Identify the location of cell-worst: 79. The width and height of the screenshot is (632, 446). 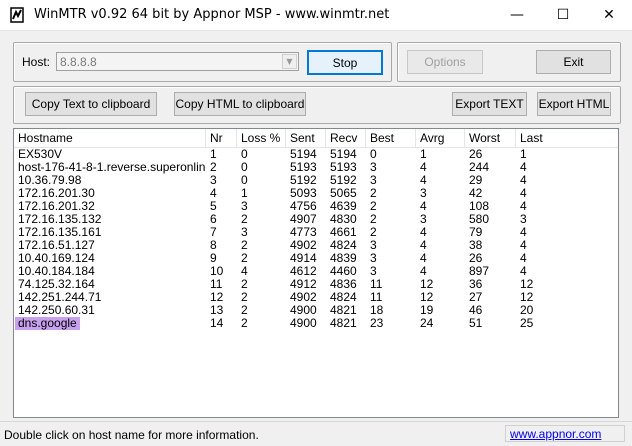
(476, 232).